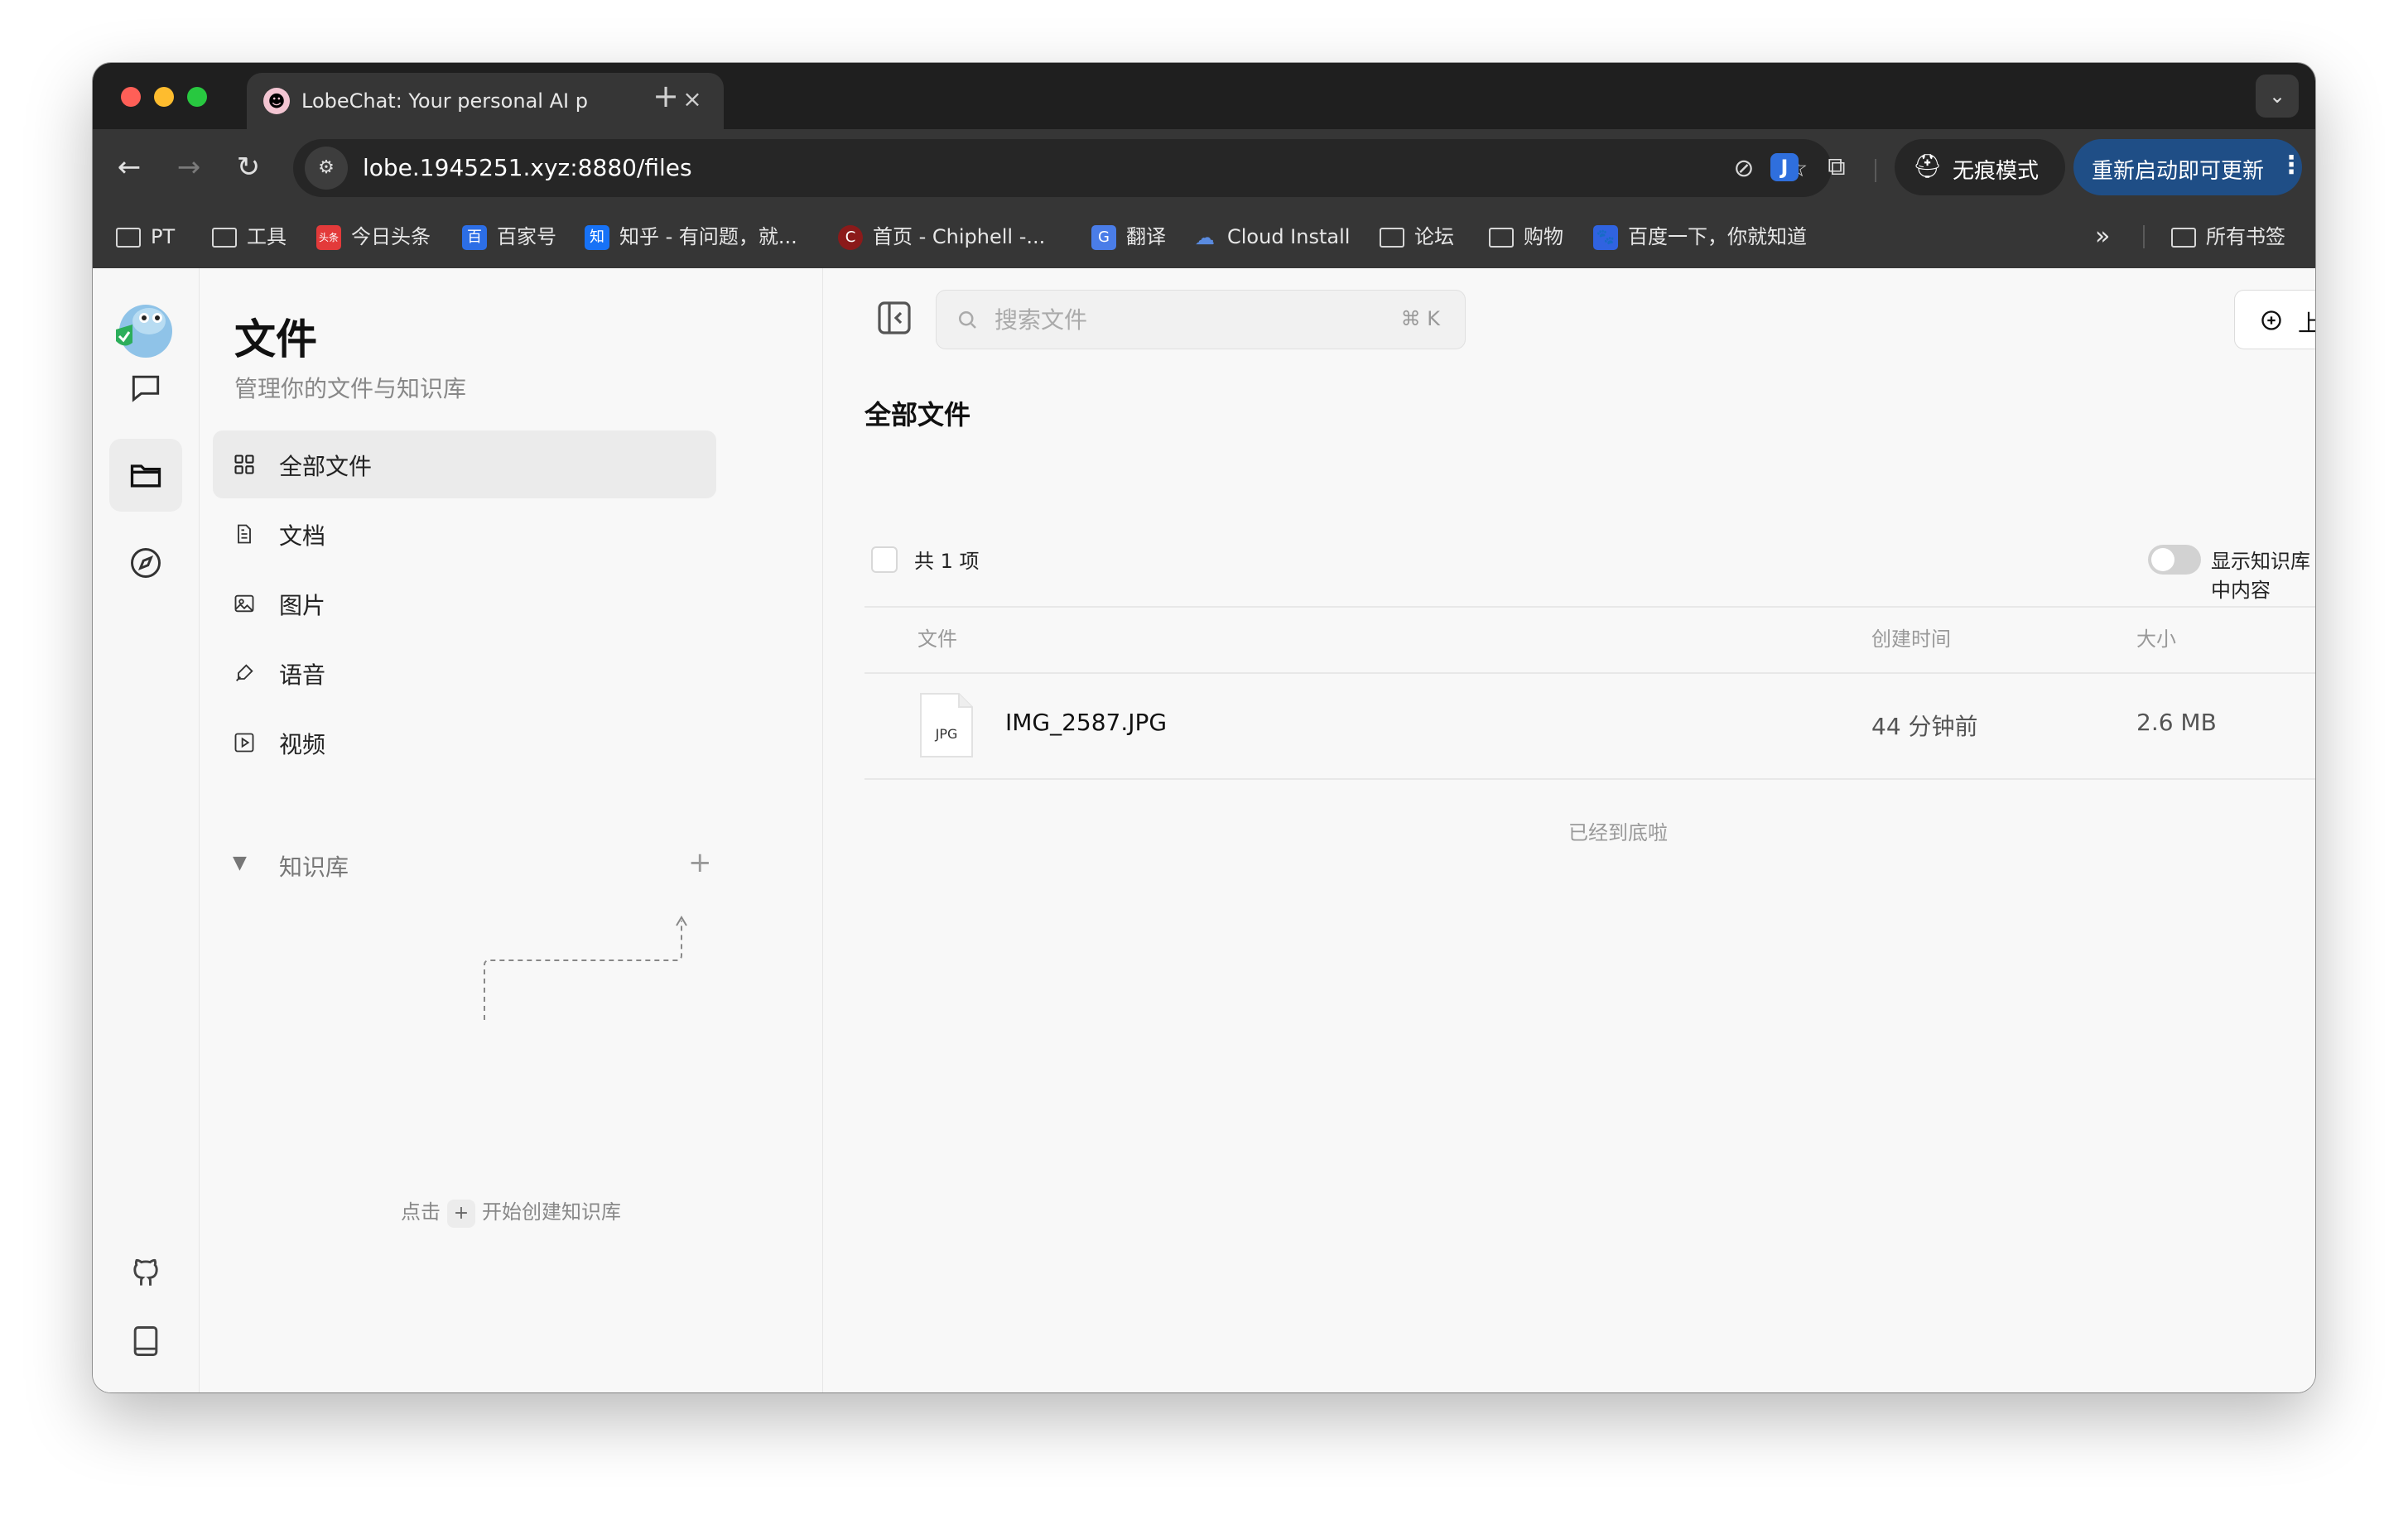  What do you see at coordinates (1928, 166) in the screenshot?
I see `incognito-icon: ⛑` at bounding box center [1928, 166].